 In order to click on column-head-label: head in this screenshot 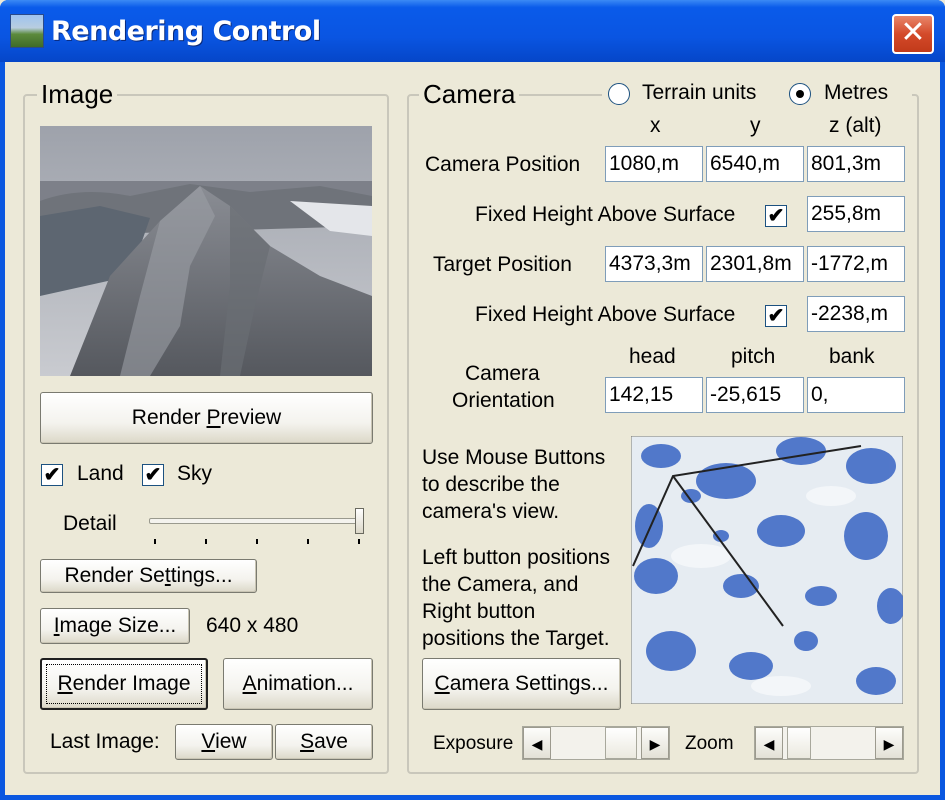, I will do `click(652, 356)`.